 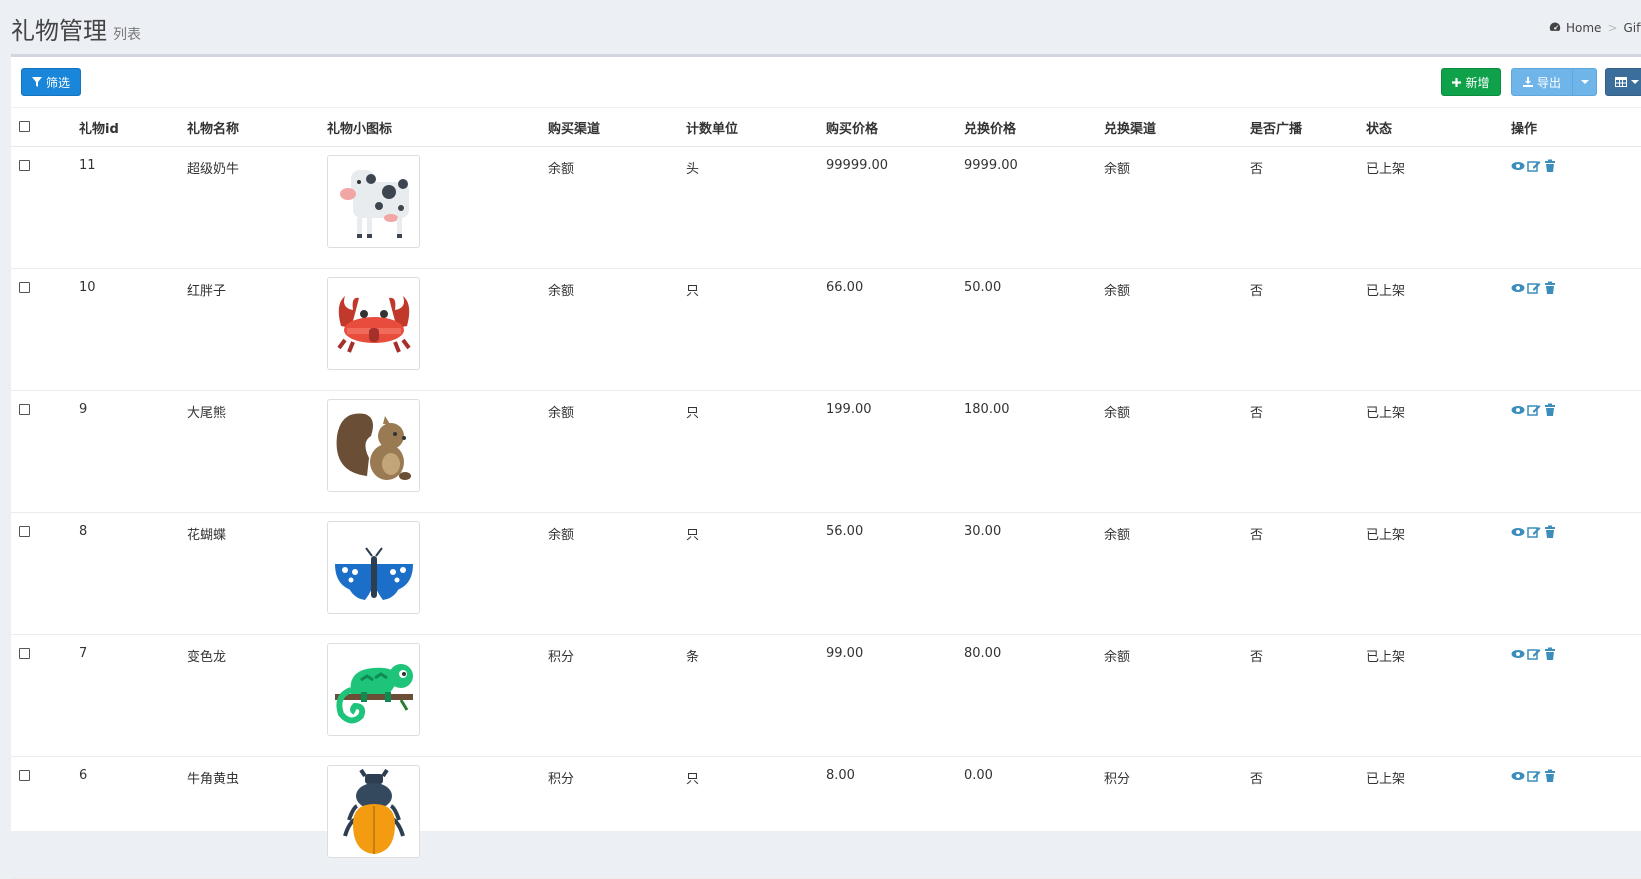 What do you see at coordinates (756, 208) in the screenshot?
I see `count-unit: 头` at bounding box center [756, 208].